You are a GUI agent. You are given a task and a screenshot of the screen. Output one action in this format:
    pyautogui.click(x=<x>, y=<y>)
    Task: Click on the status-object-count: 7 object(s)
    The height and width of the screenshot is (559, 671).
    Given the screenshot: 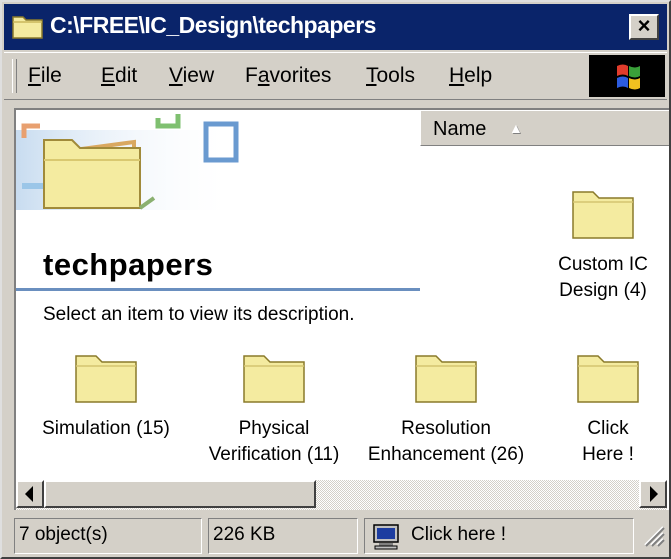 What is the action you would take?
    pyautogui.click(x=108, y=536)
    